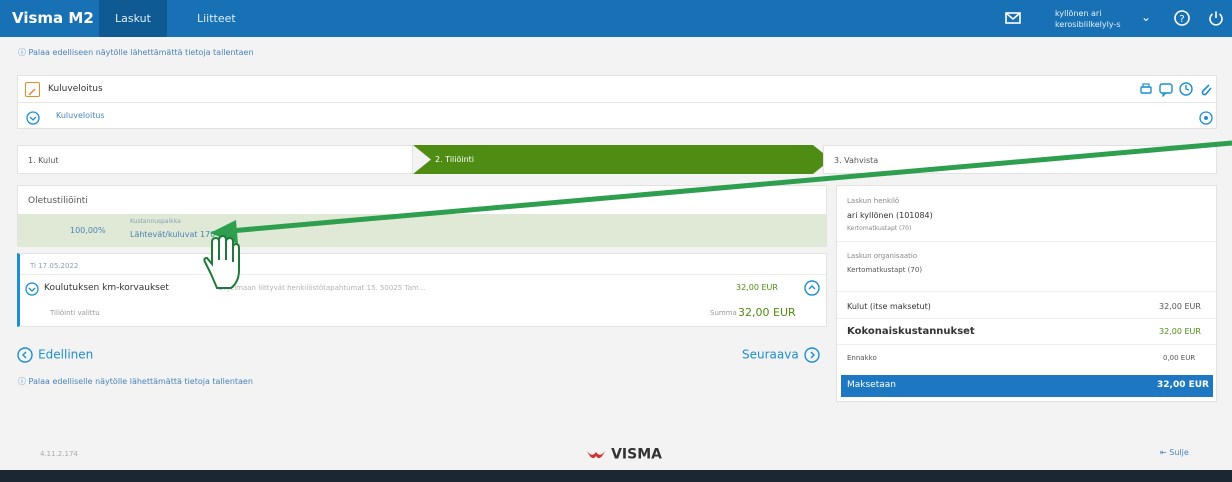 This screenshot has height=482, width=1232. I want to click on hand-cursor-icon, so click(222, 264).